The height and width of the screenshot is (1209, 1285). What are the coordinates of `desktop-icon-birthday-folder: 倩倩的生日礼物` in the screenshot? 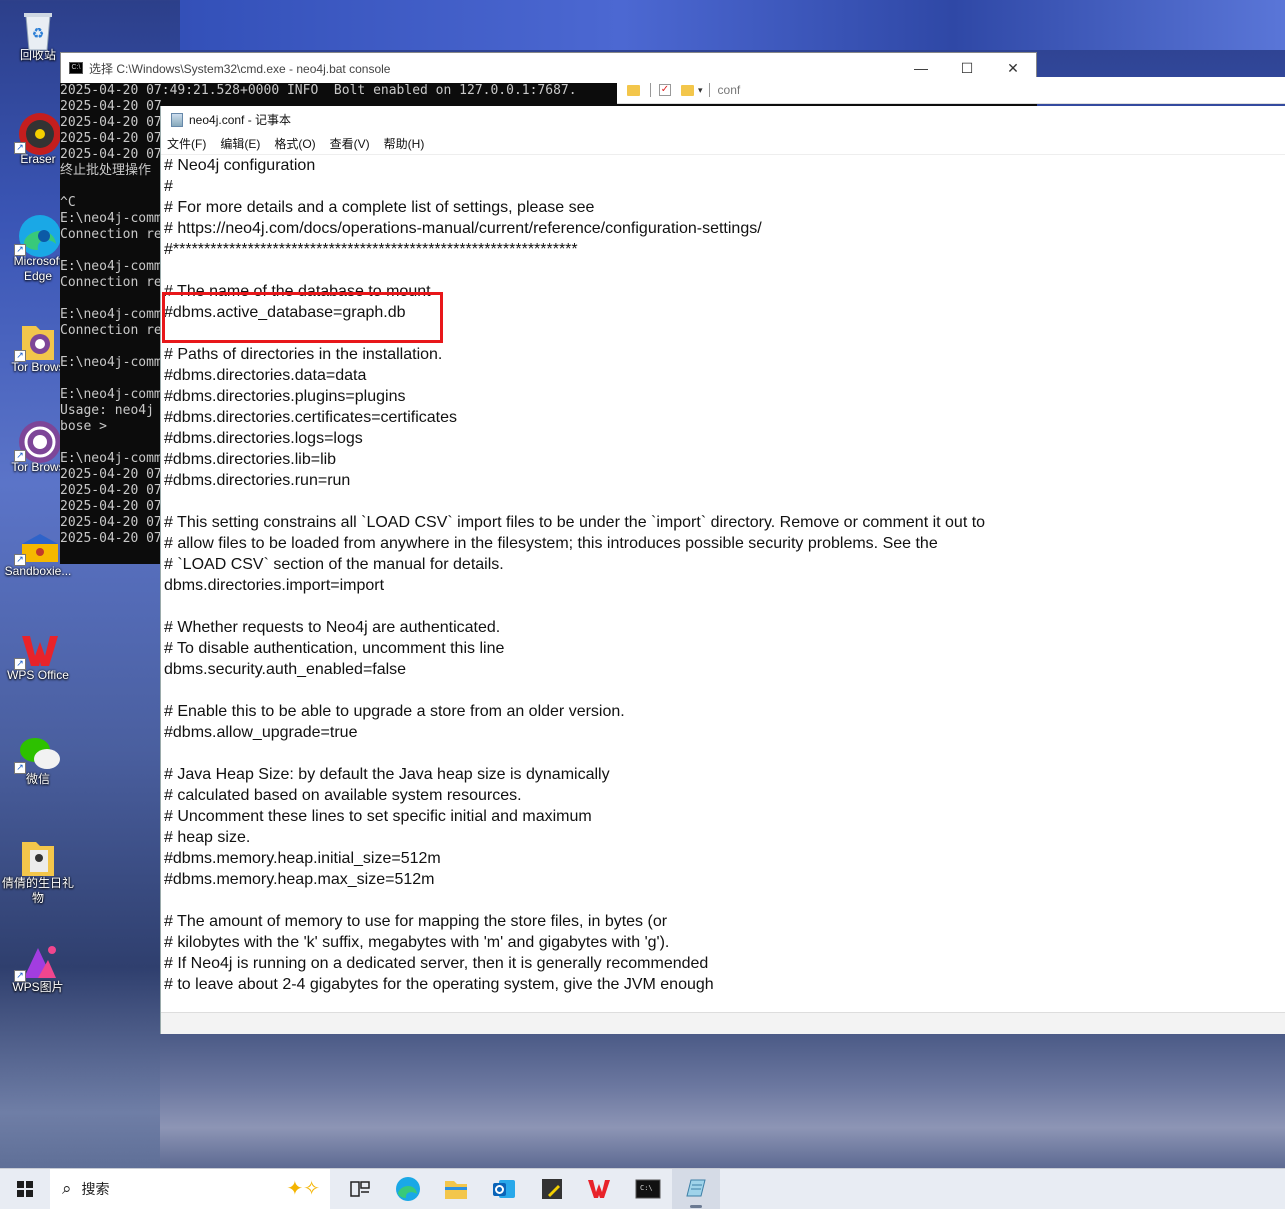 It's located at (38, 871).